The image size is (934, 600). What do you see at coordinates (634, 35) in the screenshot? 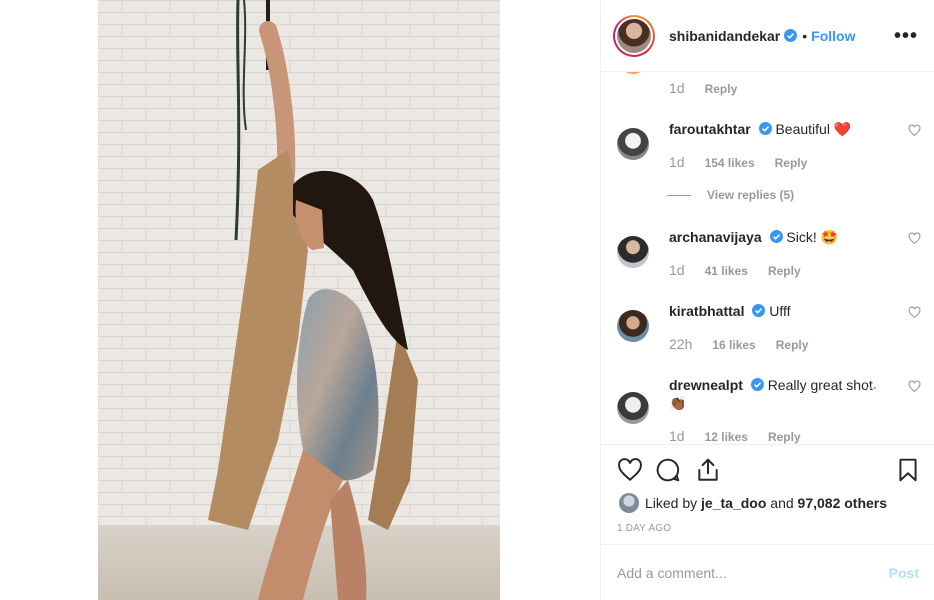
I see `owner-avatar` at bounding box center [634, 35].